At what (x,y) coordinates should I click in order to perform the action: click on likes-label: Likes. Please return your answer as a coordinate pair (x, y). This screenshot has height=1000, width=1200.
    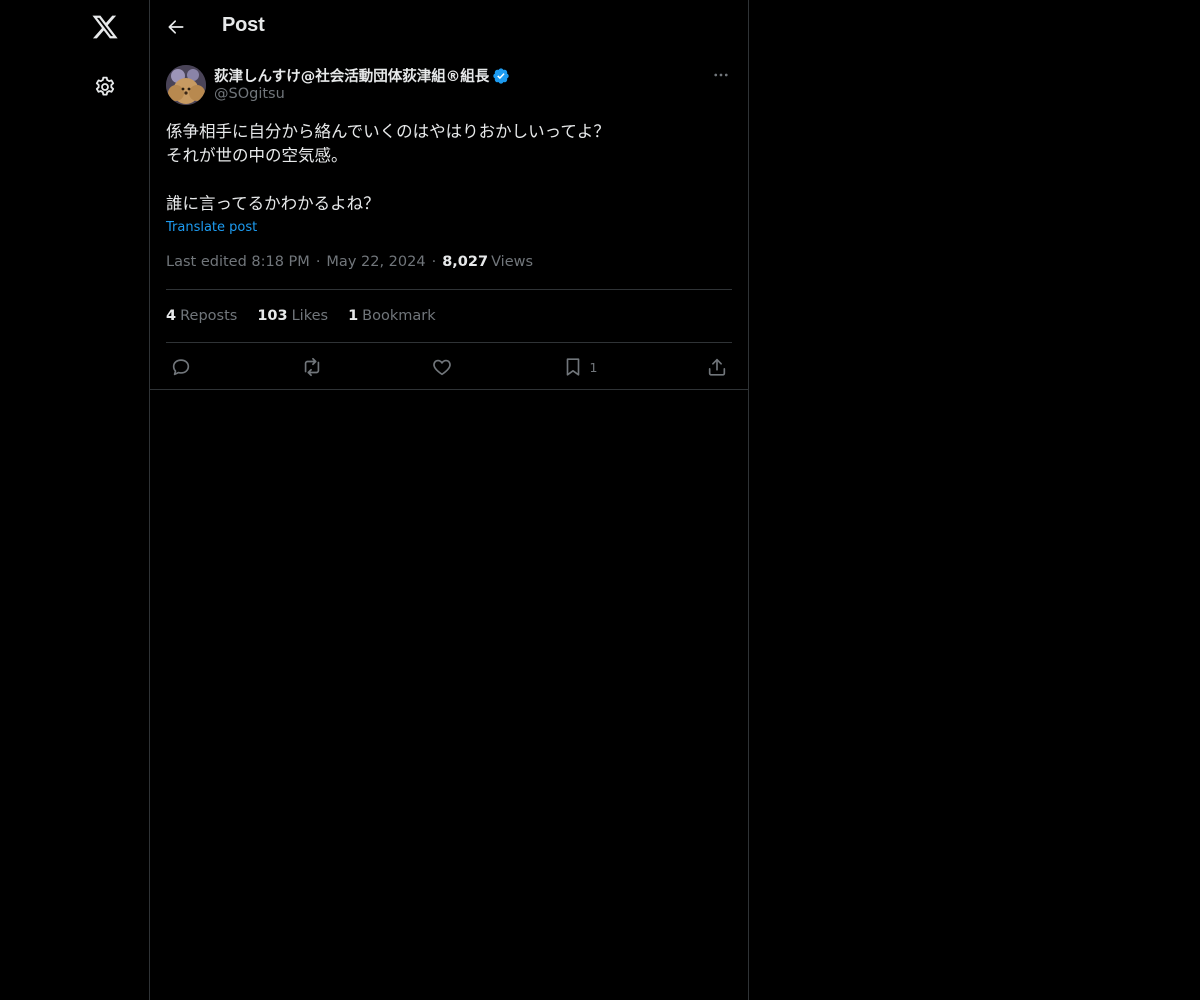
    Looking at the image, I should click on (310, 316).